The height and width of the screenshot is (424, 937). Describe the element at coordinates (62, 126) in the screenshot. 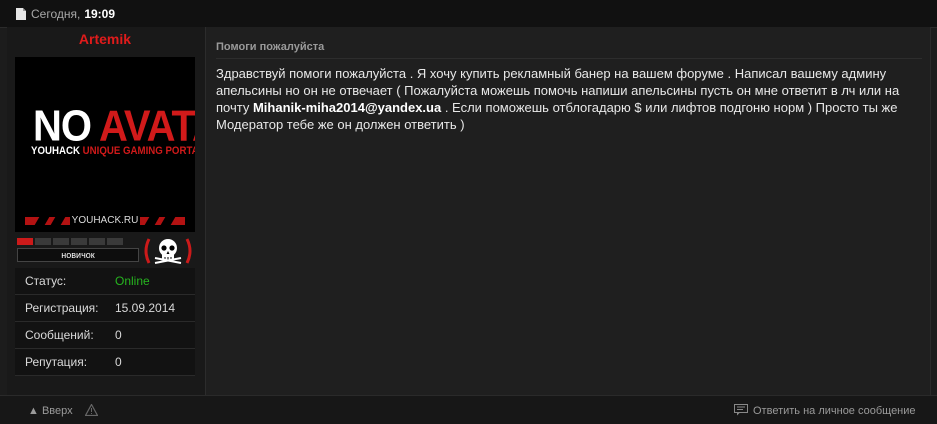

I see `avatar-title-white: NO` at that location.